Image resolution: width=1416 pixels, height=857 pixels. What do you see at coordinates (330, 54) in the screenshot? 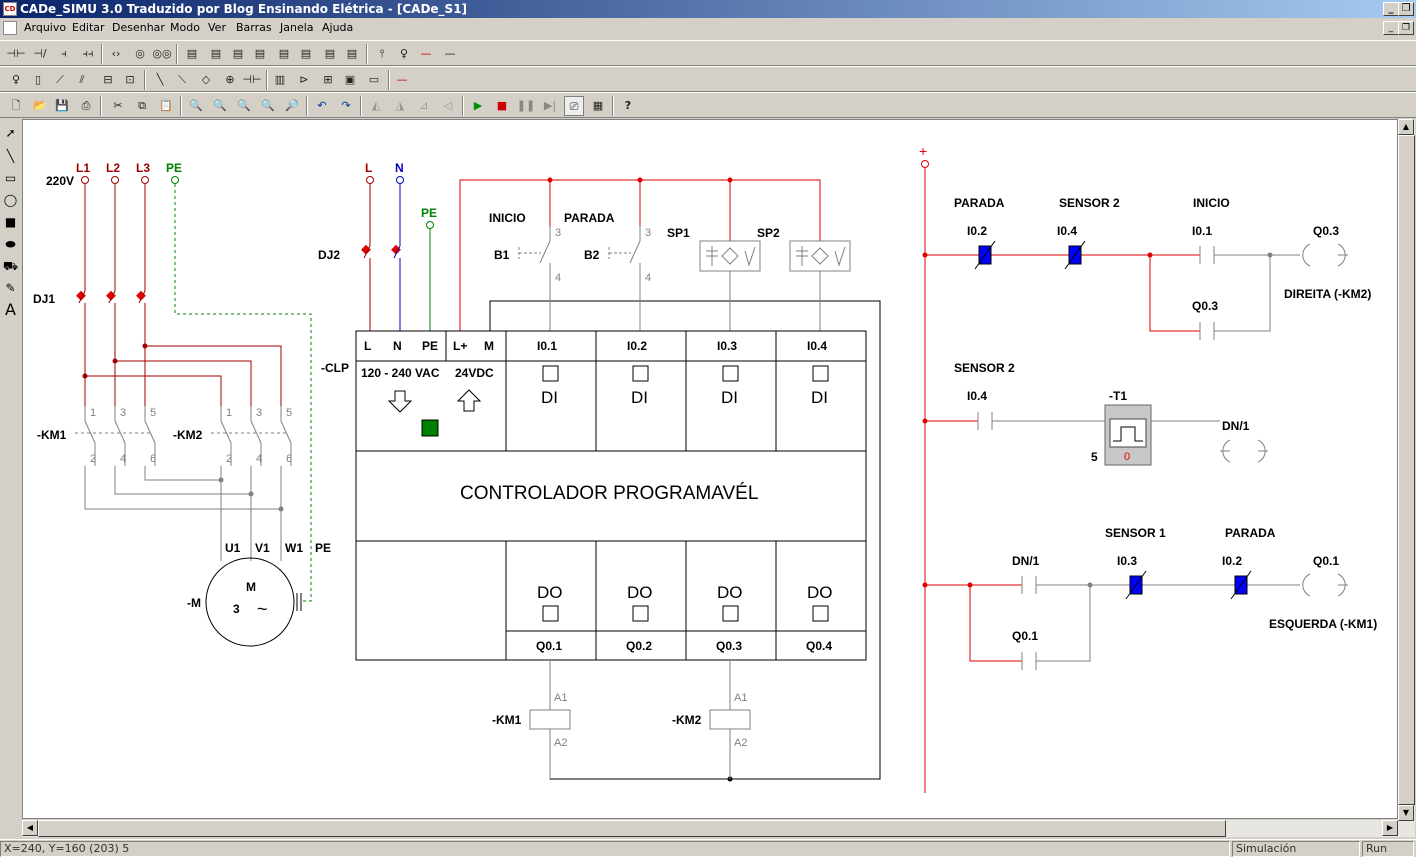
I see `block-g-icon: ▤` at bounding box center [330, 54].